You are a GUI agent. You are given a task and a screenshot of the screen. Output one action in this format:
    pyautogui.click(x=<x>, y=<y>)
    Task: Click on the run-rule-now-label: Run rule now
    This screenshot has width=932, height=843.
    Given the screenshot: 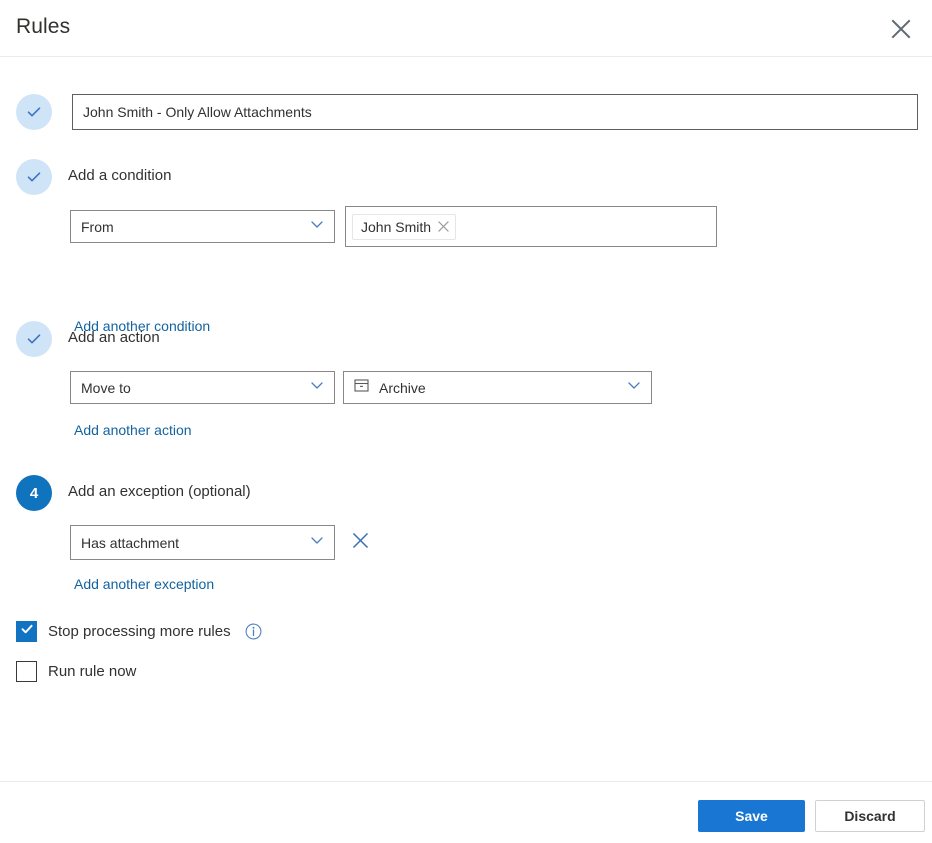 What is the action you would take?
    pyautogui.click(x=92, y=671)
    